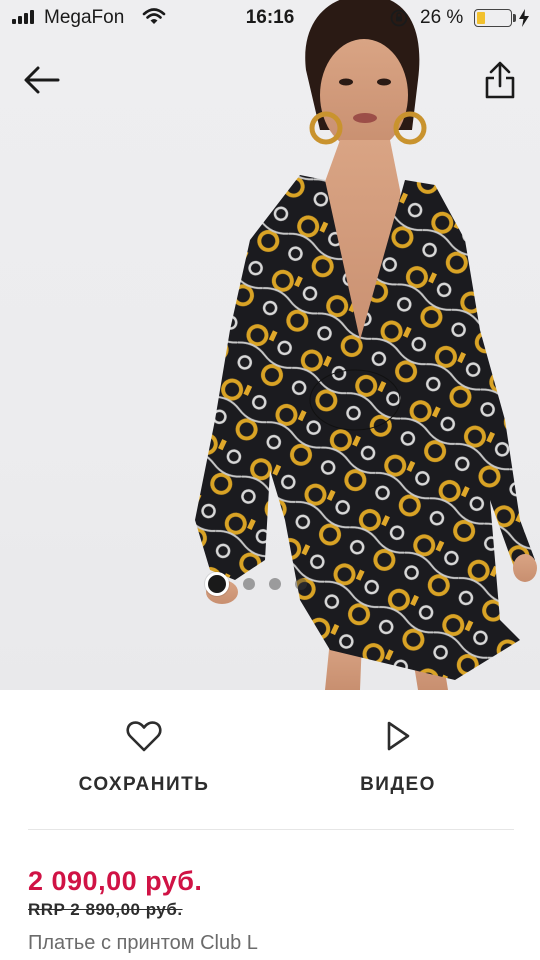 Image resolution: width=540 pixels, height=960 pixels. What do you see at coordinates (144, 758) in the screenshot?
I see `save-button: СОХРАНИТЬ` at bounding box center [144, 758].